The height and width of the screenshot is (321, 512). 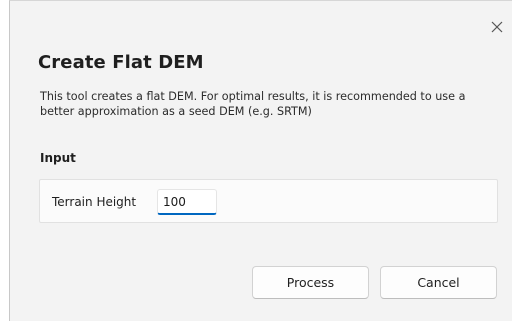 I want to click on terrain-height-input, so click(x=187, y=202).